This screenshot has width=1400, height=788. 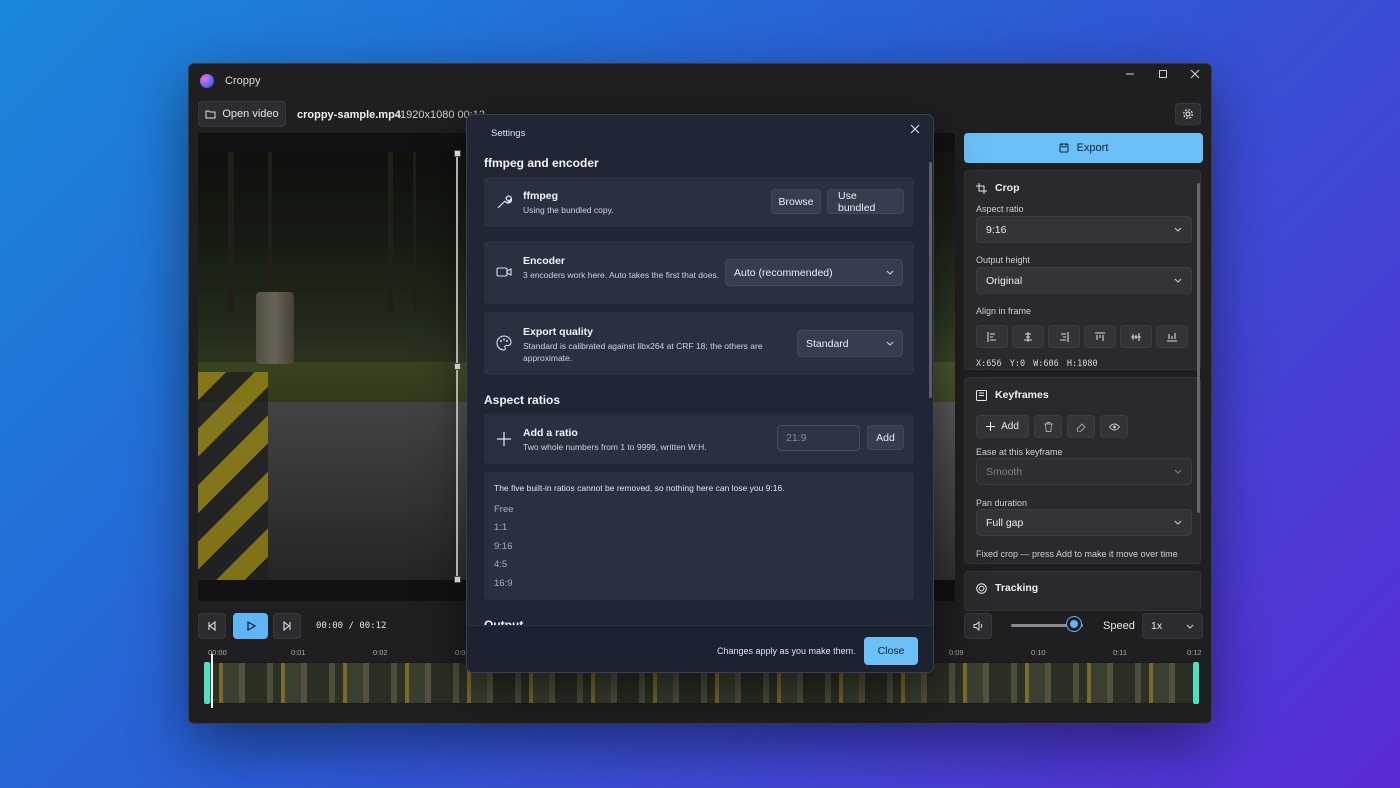 I want to click on clear-keyframes-button, so click(x=1081, y=426).